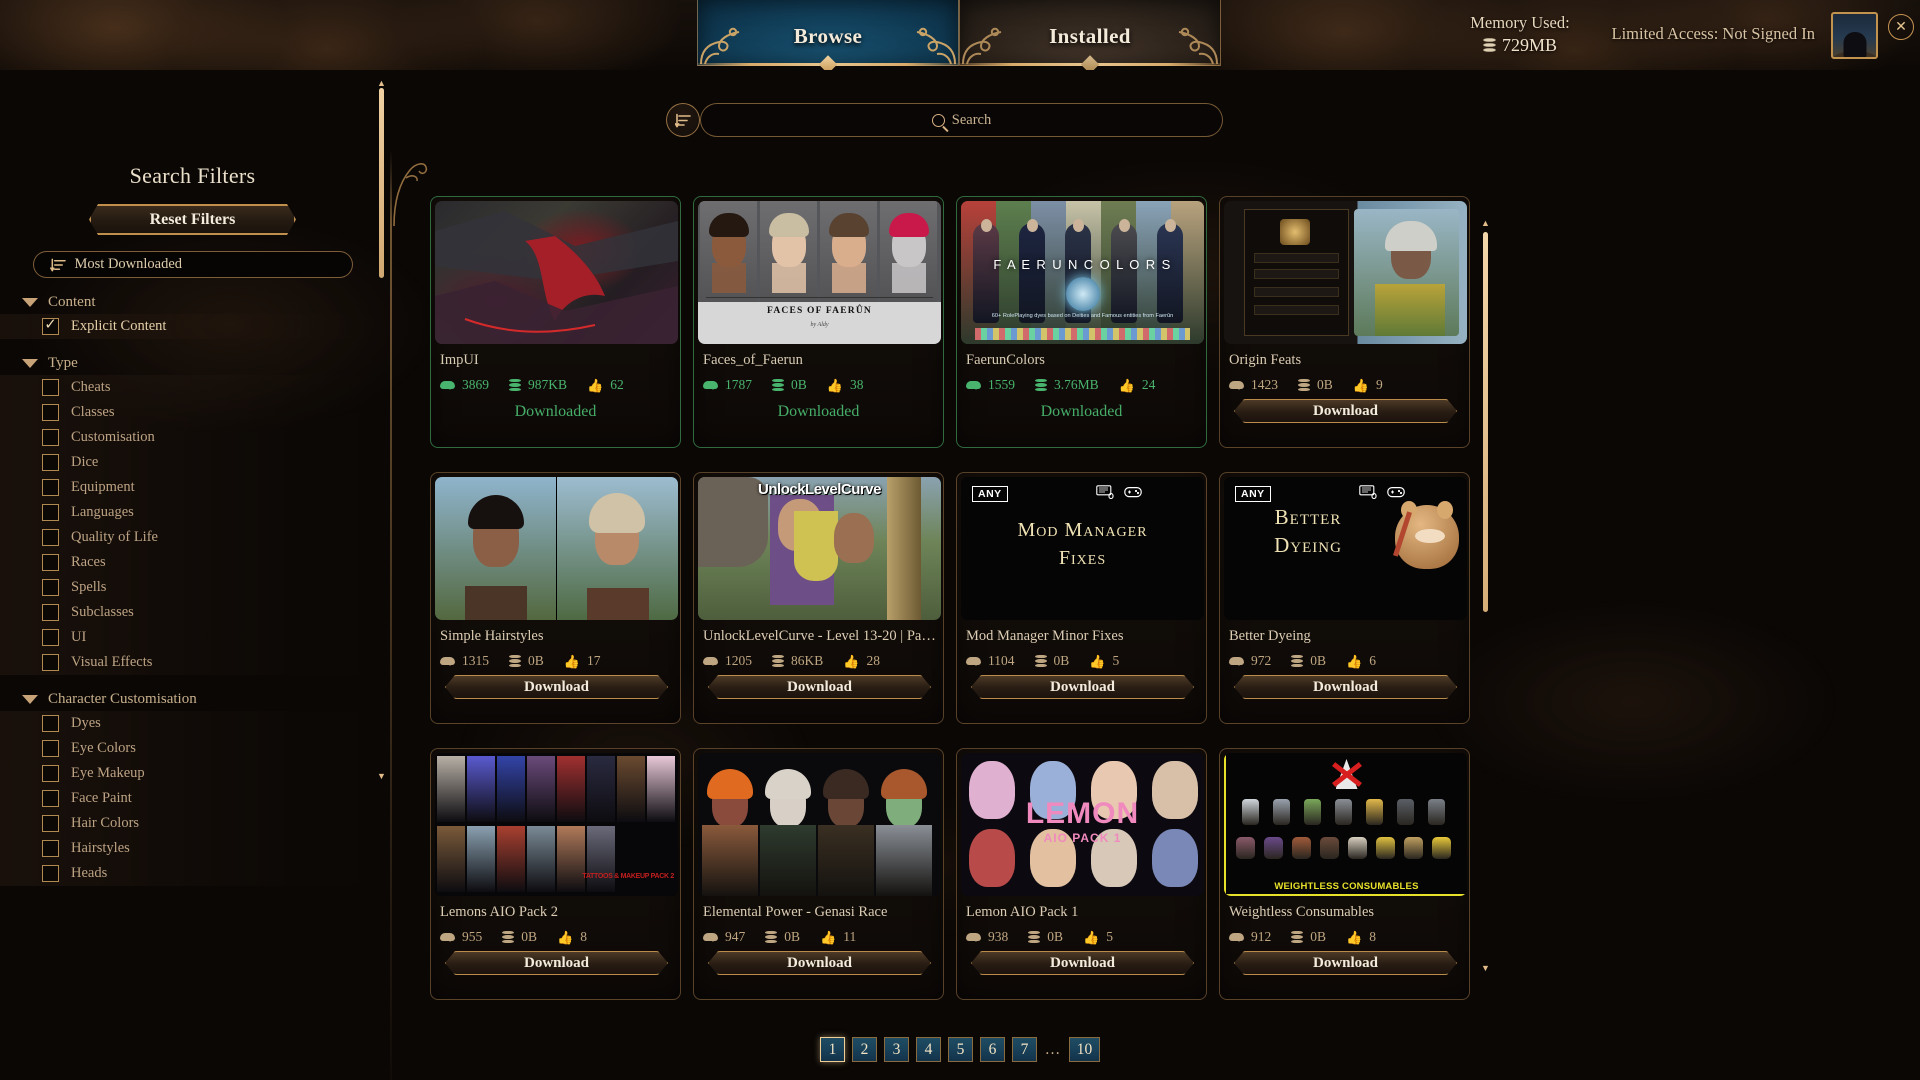 This screenshot has width=1920, height=1080. I want to click on mod-thumbnail: UnlockLevelCurve, so click(819, 548).